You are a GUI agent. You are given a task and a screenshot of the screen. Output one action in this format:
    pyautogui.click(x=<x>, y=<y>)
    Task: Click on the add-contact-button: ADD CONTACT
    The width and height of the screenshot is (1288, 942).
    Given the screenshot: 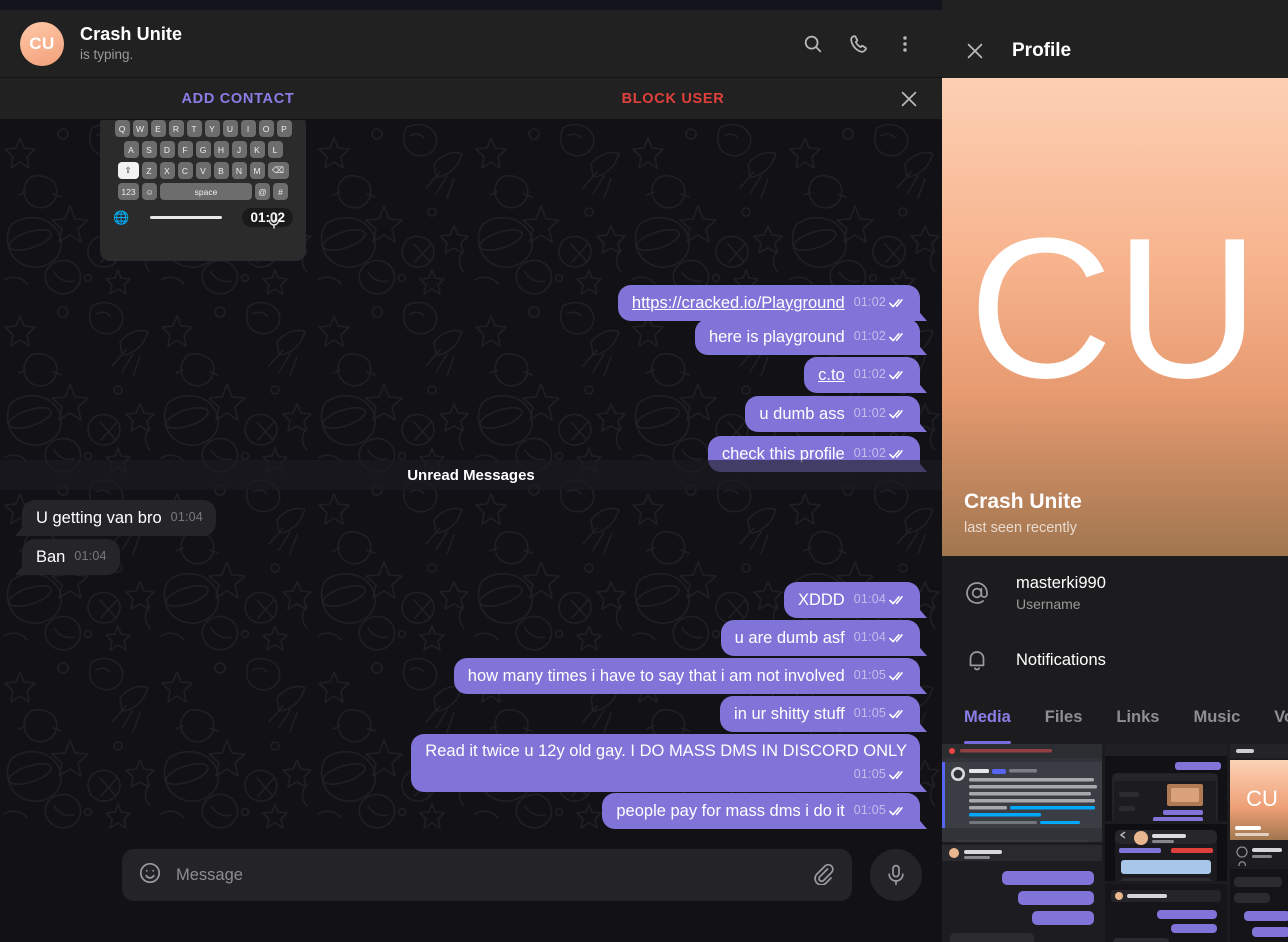 What is the action you would take?
    pyautogui.click(x=238, y=99)
    